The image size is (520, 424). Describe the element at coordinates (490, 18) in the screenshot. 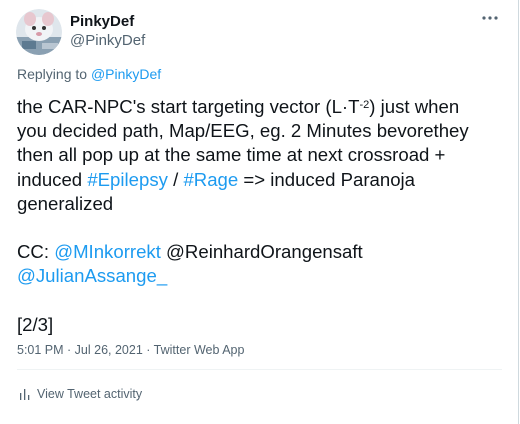

I see `more-icon` at that location.